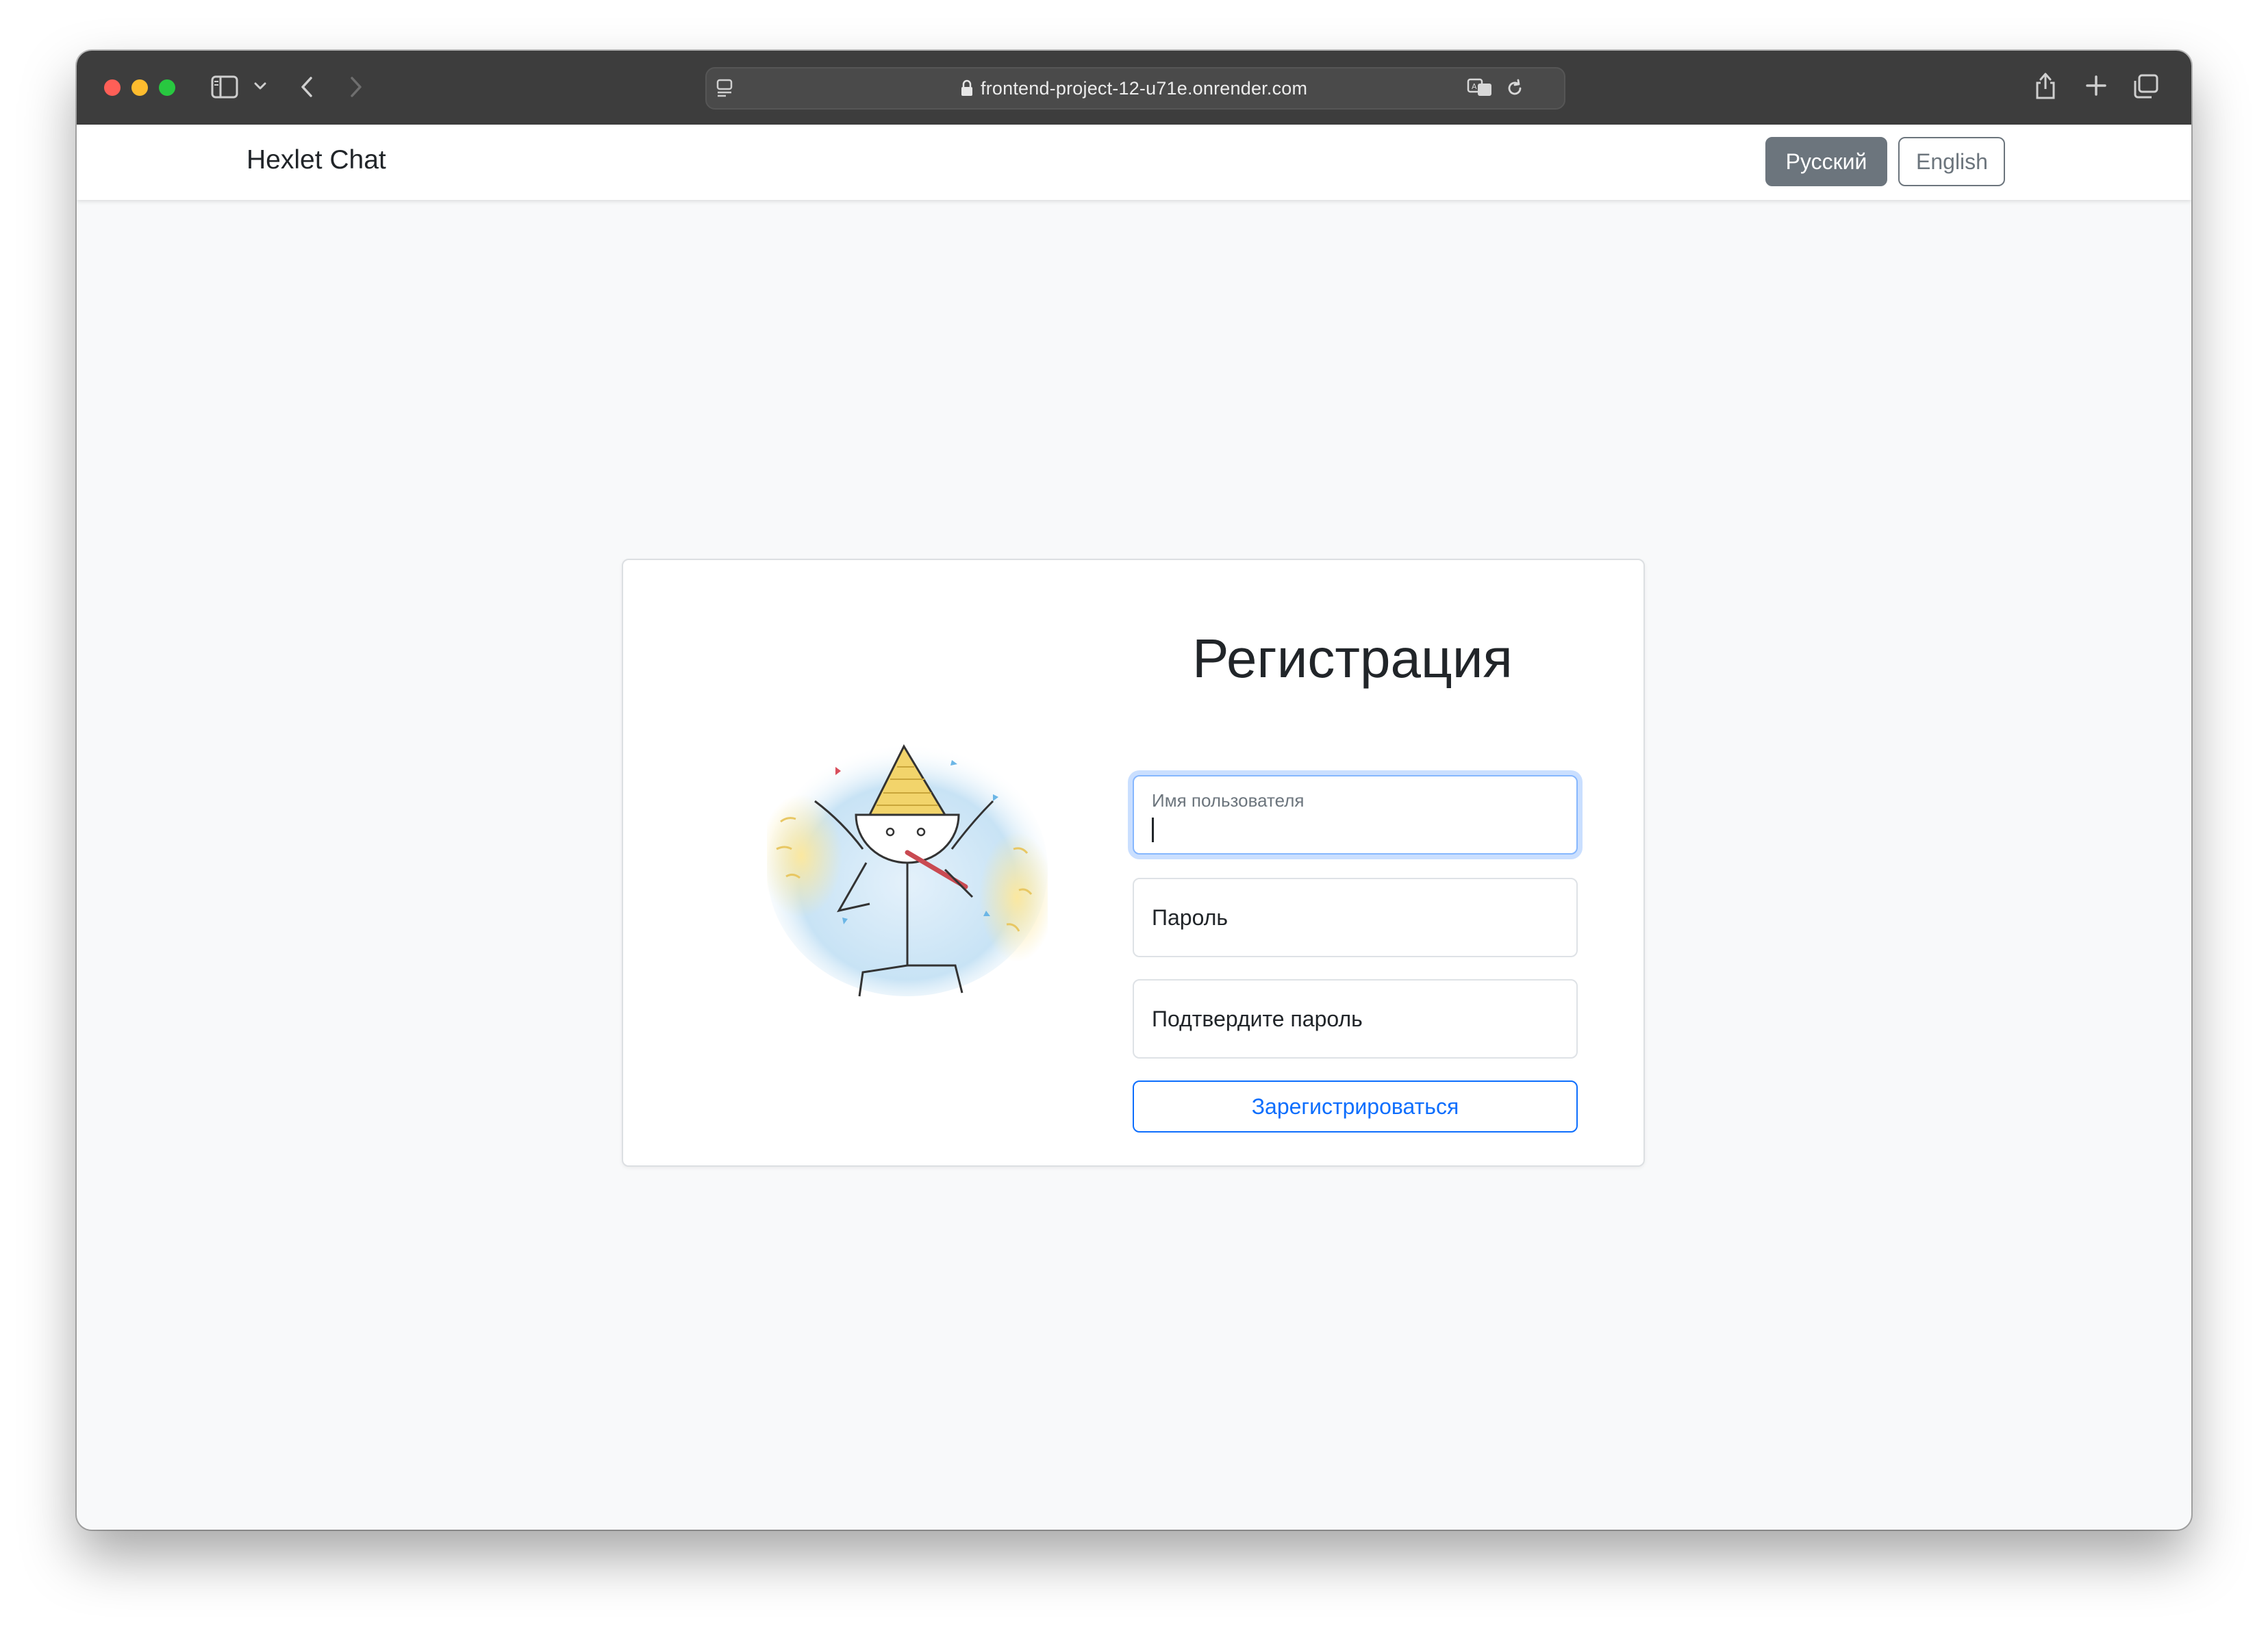 This screenshot has width=2268, height=1631. I want to click on chevron-down-icon, so click(260, 86).